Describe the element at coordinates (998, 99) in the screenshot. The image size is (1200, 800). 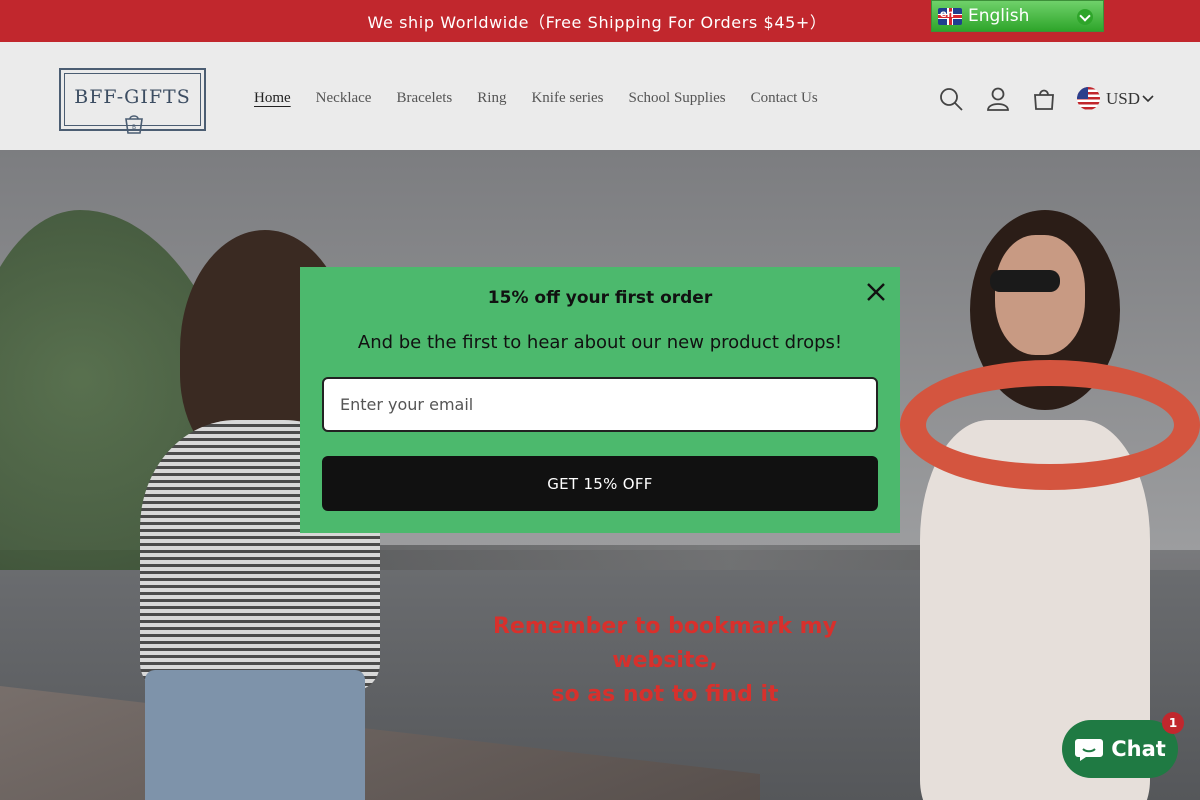
I see `account-icon` at that location.